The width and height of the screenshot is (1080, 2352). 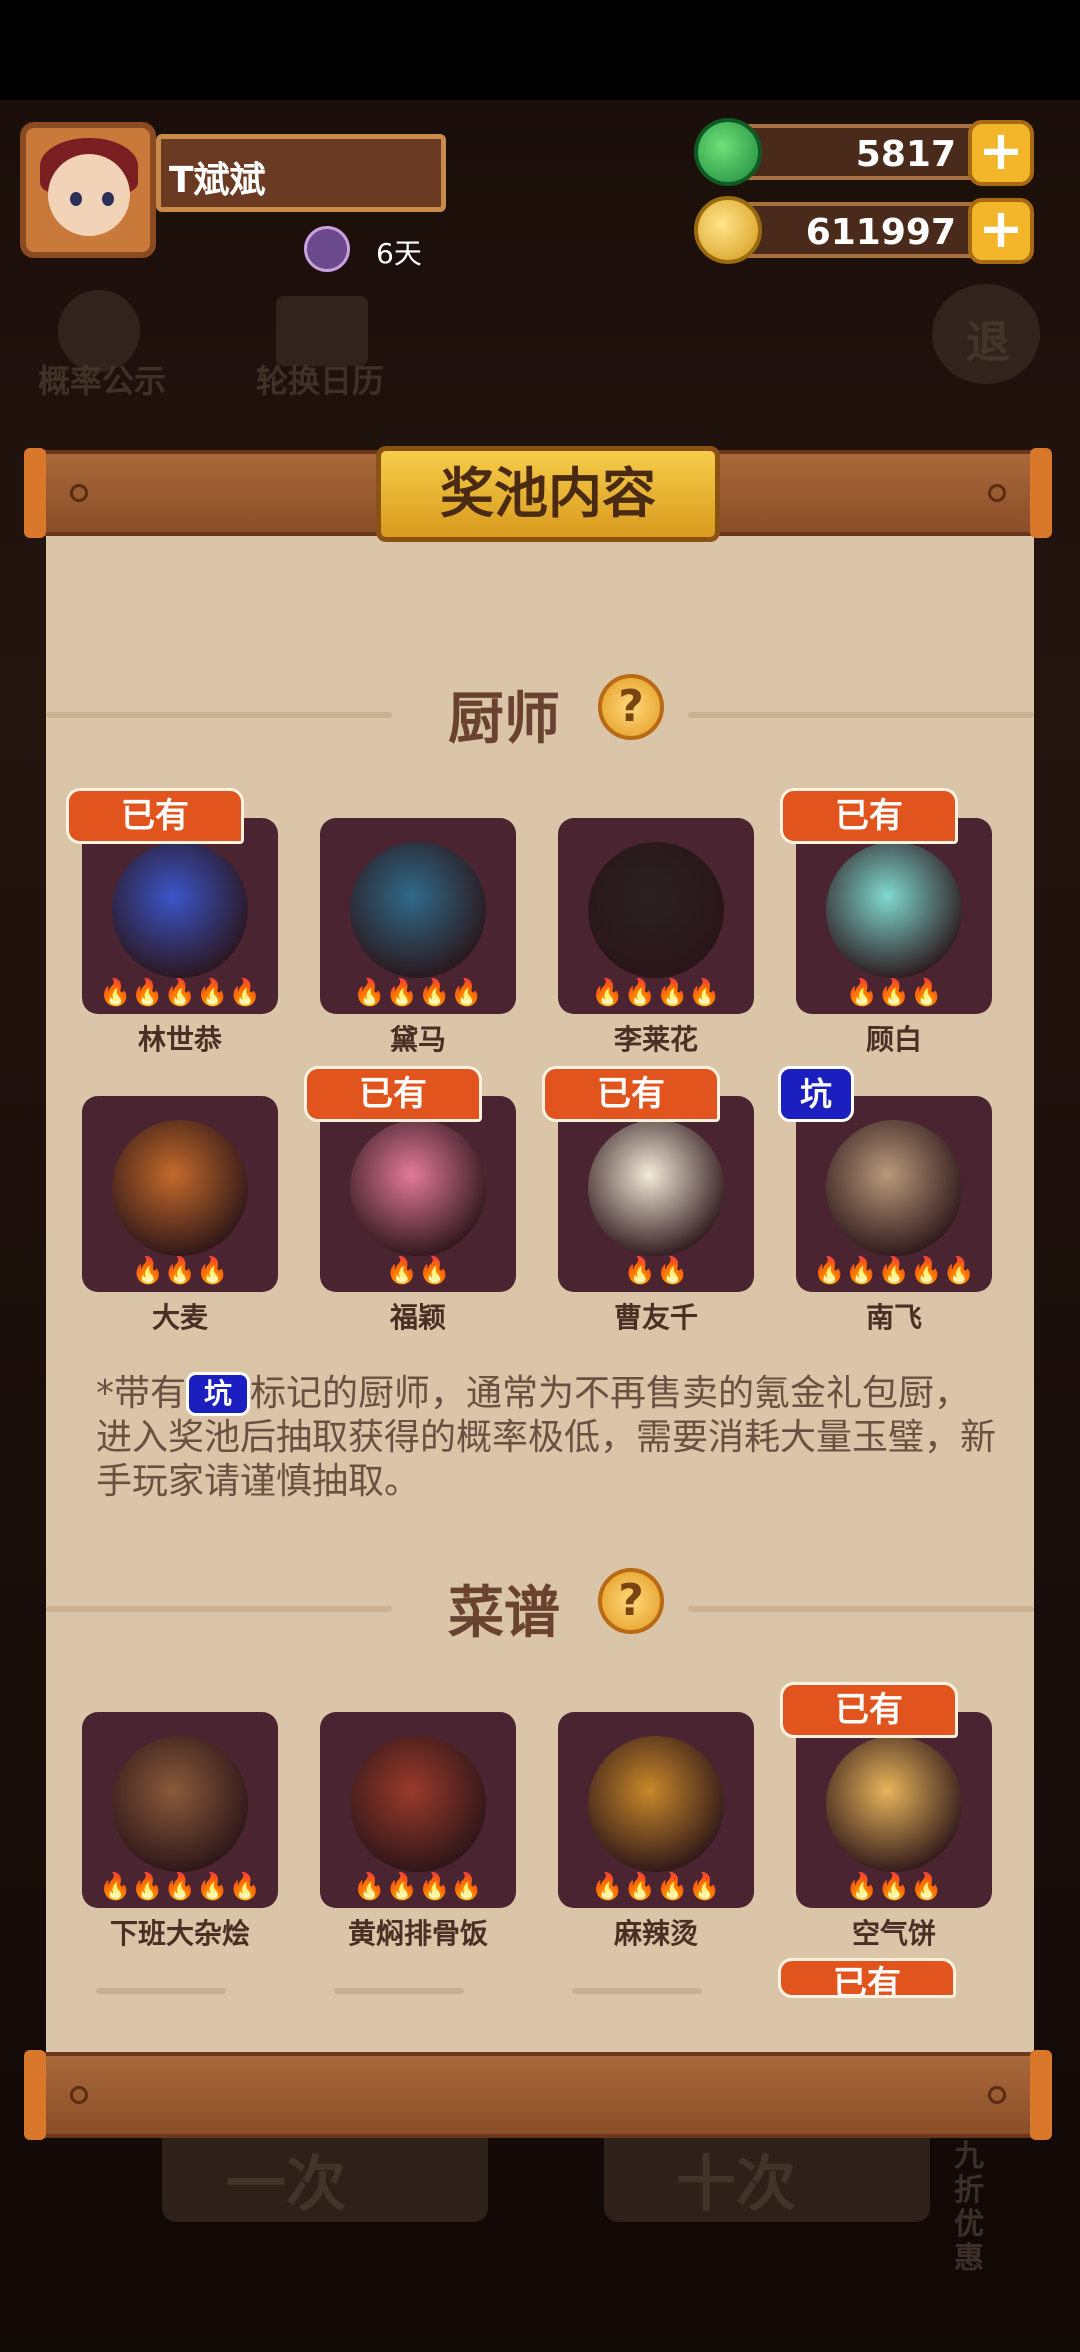 I want to click on chef-section-title: 厨师, so click(x=504, y=719).